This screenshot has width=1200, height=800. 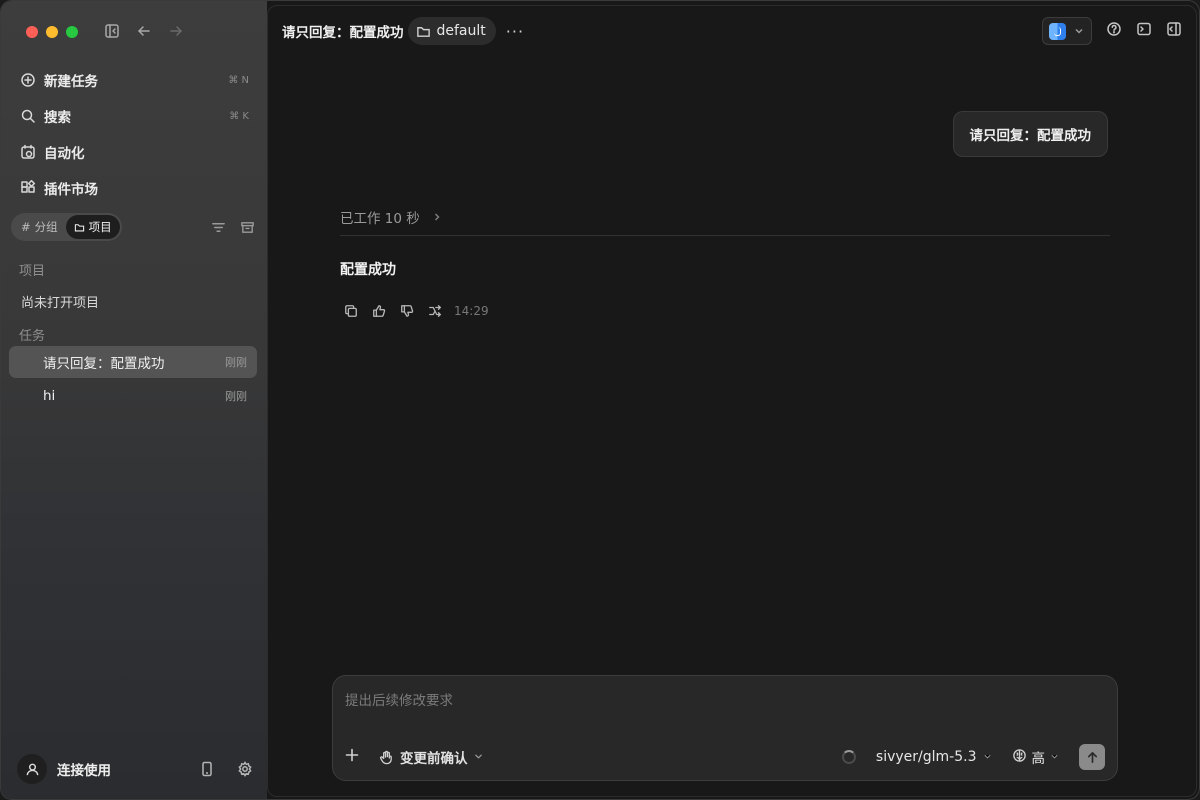 I want to click on composer-input: 提出后续修改要求, so click(x=399, y=699).